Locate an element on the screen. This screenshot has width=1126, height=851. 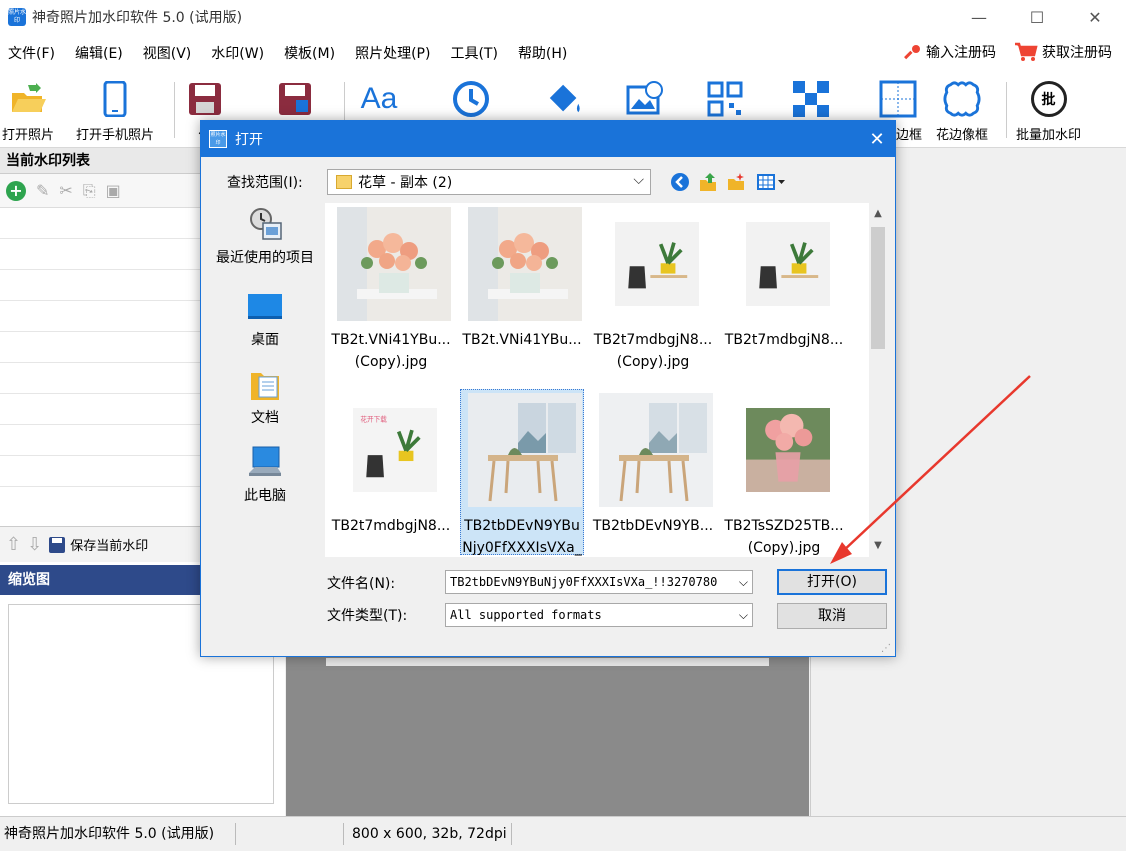
copy-icon: ⎘ is located at coordinates (89, 191).